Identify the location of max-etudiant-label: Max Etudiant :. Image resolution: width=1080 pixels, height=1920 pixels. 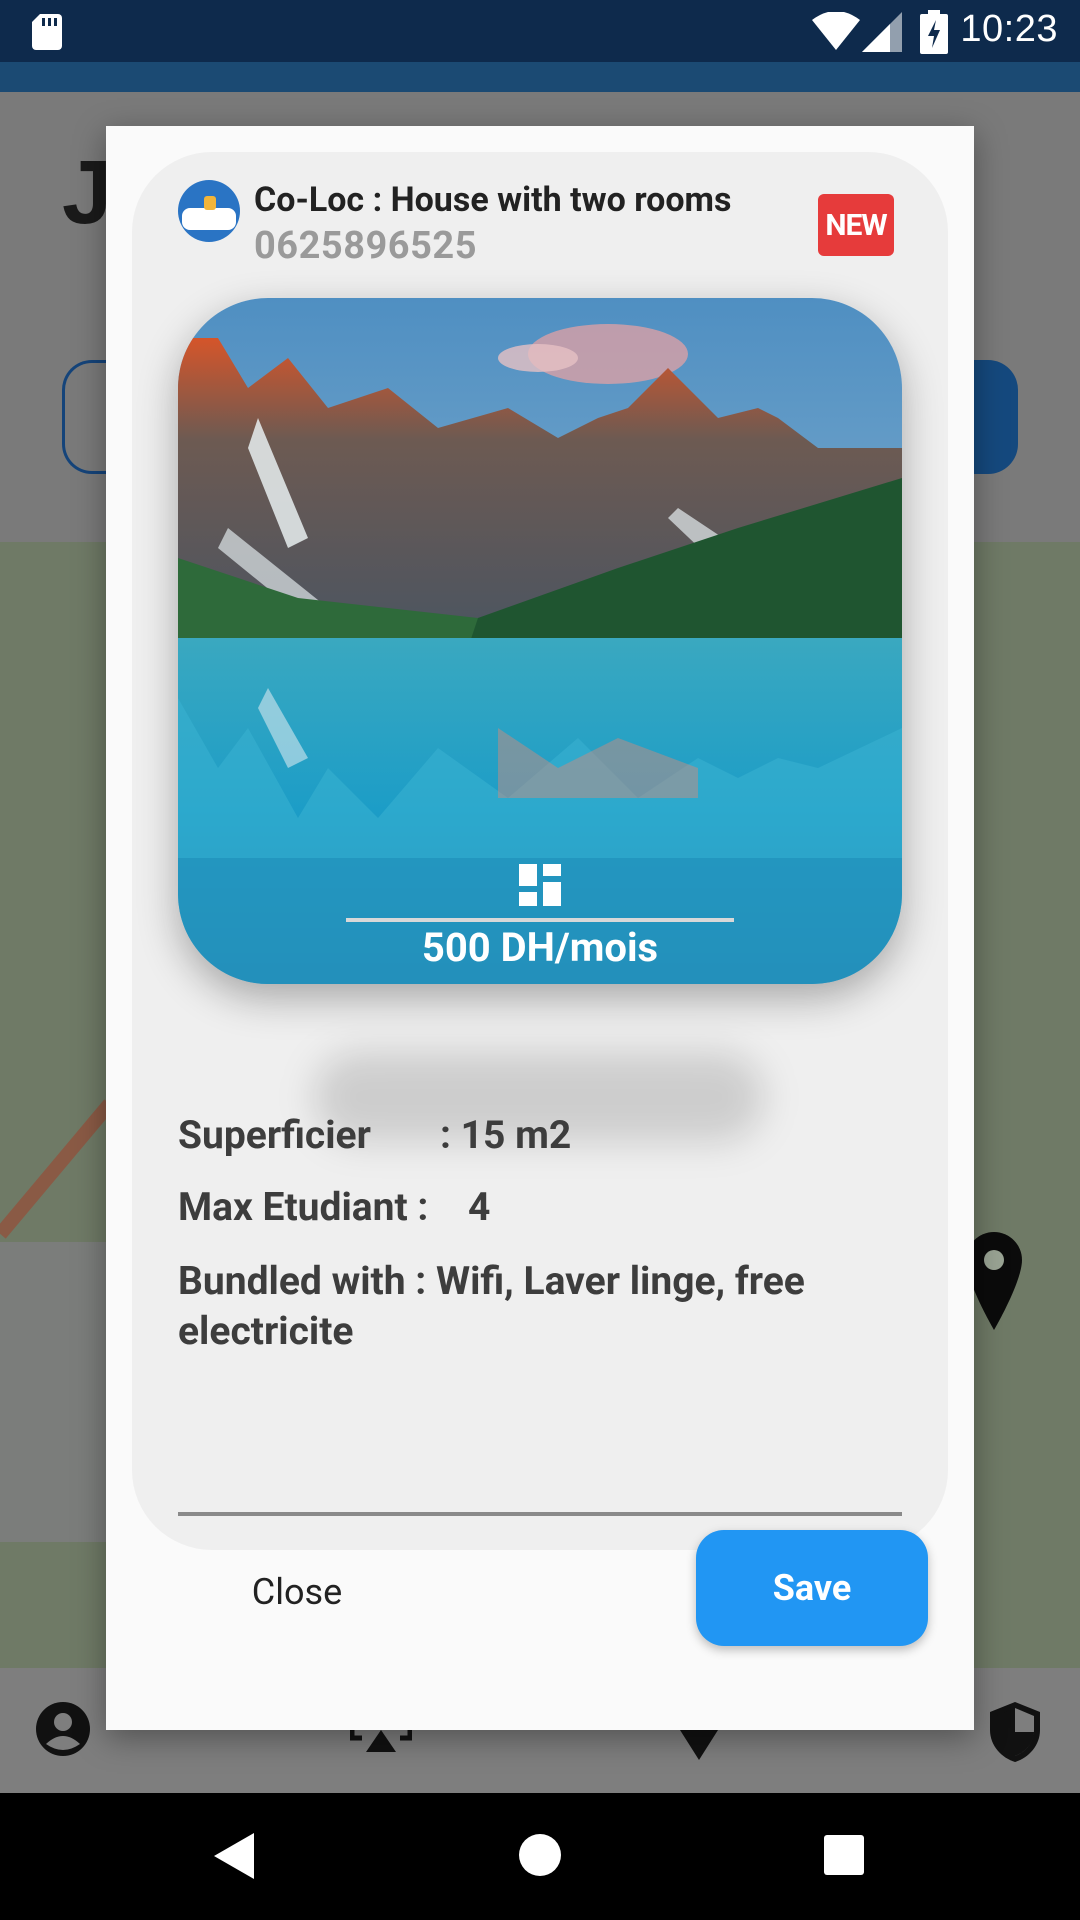
(303, 1207).